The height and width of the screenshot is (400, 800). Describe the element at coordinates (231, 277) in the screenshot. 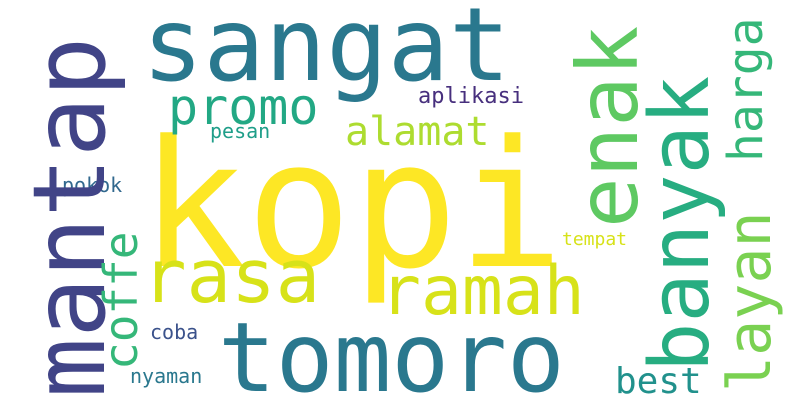

I see `word-rasa: rasa` at that location.